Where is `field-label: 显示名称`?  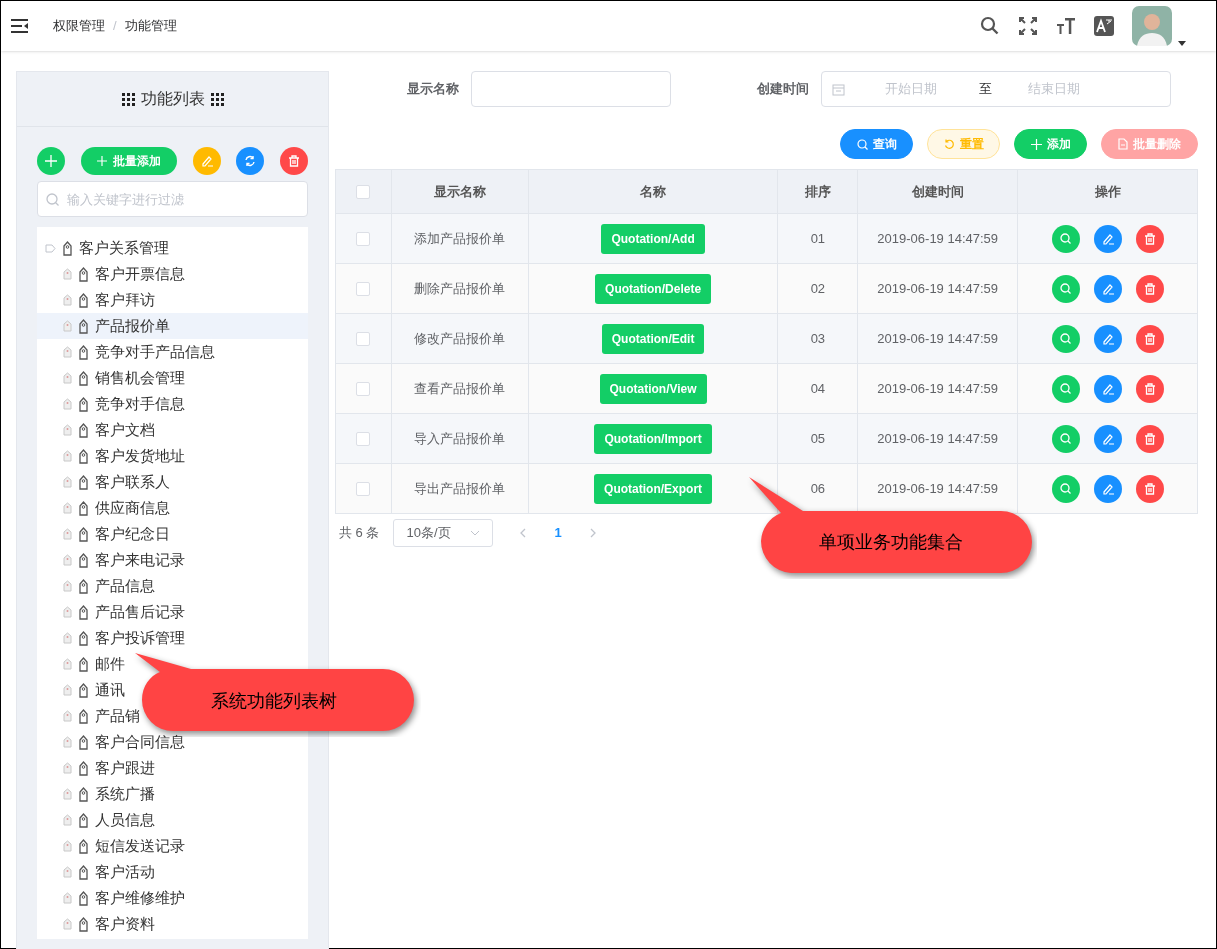
field-label: 显示名称 is located at coordinates (433, 89).